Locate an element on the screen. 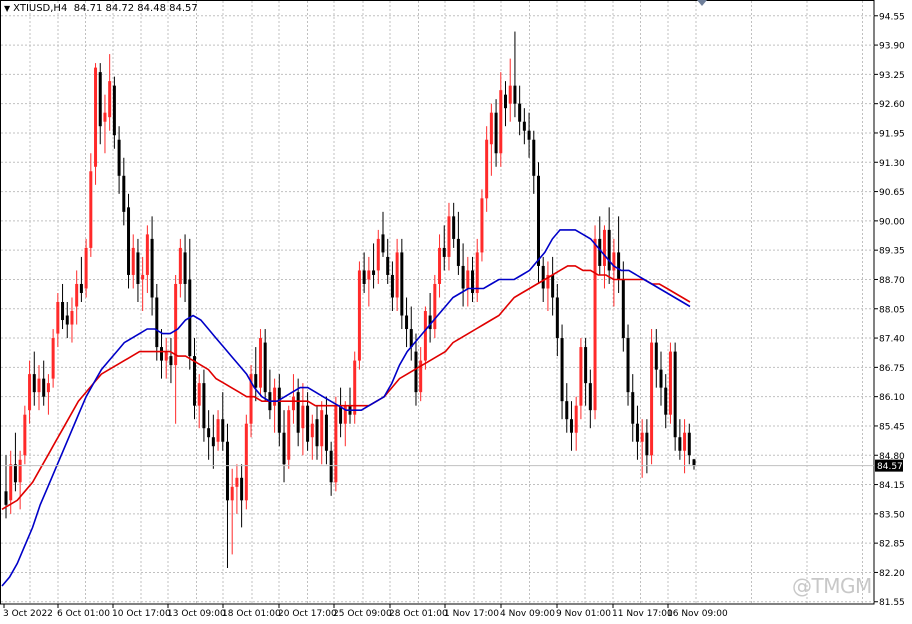  y-tick-label: 88.70 is located at coordinates (892, 281).